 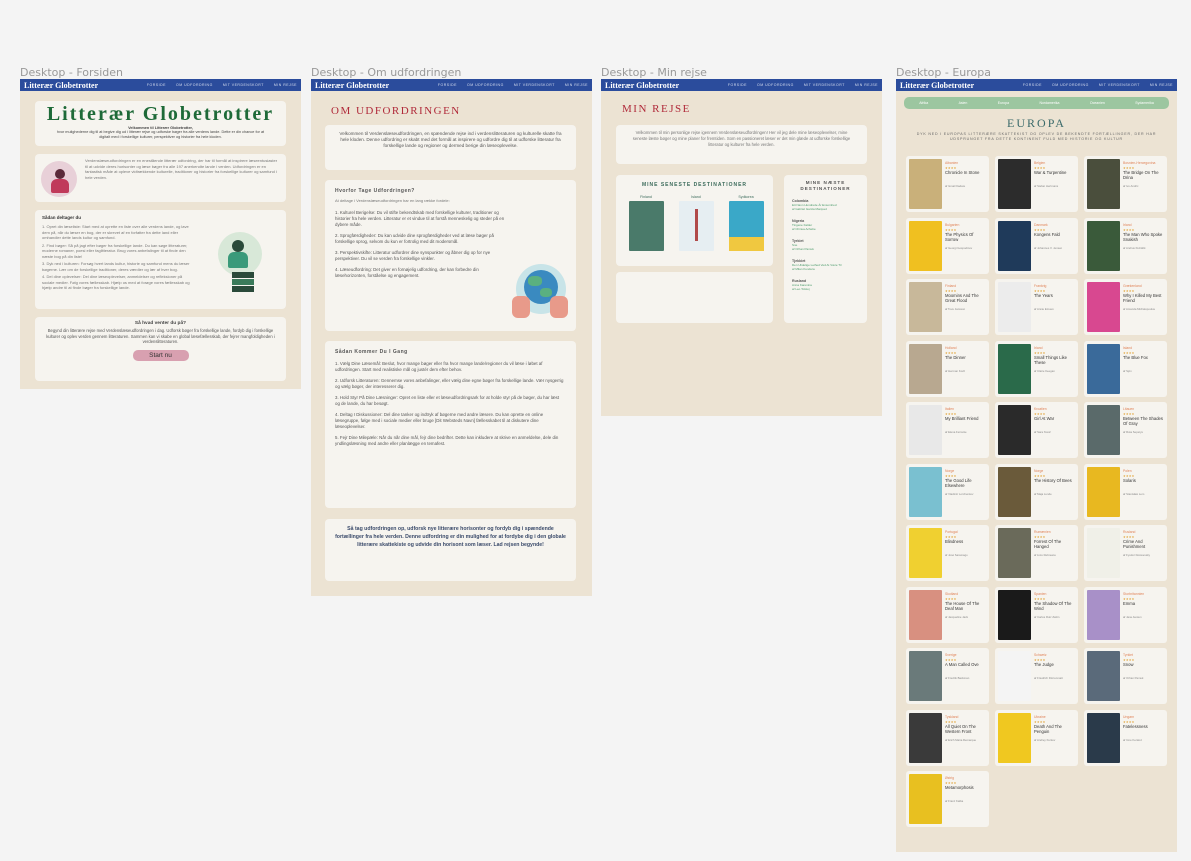 What do you see at coordinates (1125, 368) in the screenshot?
I see `book-card: Island ★★★★ The Blue Fox af Sjón` at bounding box center [1125, 368].